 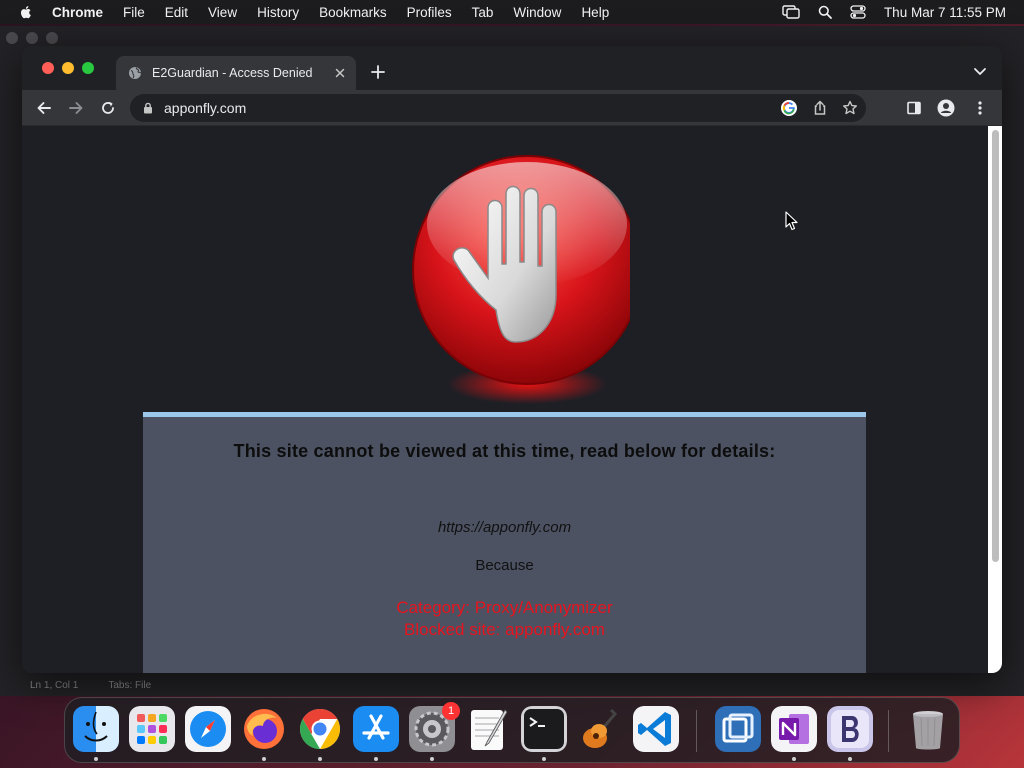 I want to click on address-bar-actions, so click(x=819, y=108).